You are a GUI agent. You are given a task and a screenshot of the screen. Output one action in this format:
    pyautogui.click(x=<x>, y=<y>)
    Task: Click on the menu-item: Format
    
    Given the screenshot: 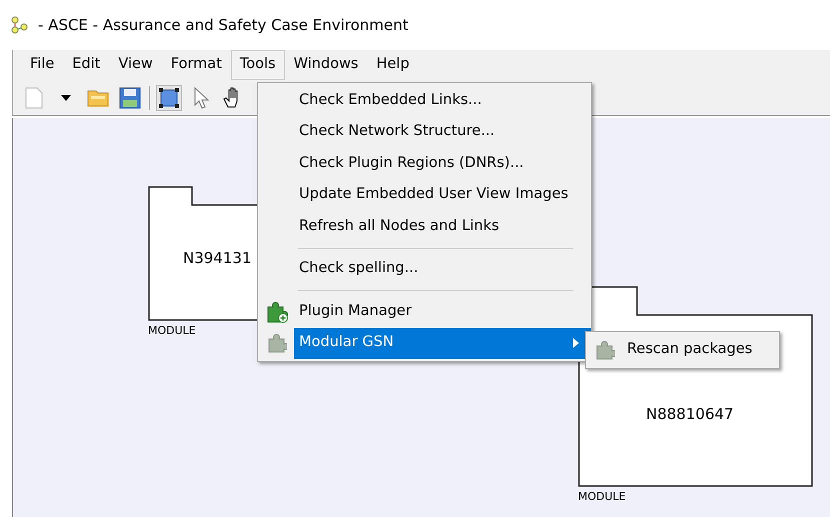 What is the action you would take?
    pyautogui.click(x=196, y=65)
    